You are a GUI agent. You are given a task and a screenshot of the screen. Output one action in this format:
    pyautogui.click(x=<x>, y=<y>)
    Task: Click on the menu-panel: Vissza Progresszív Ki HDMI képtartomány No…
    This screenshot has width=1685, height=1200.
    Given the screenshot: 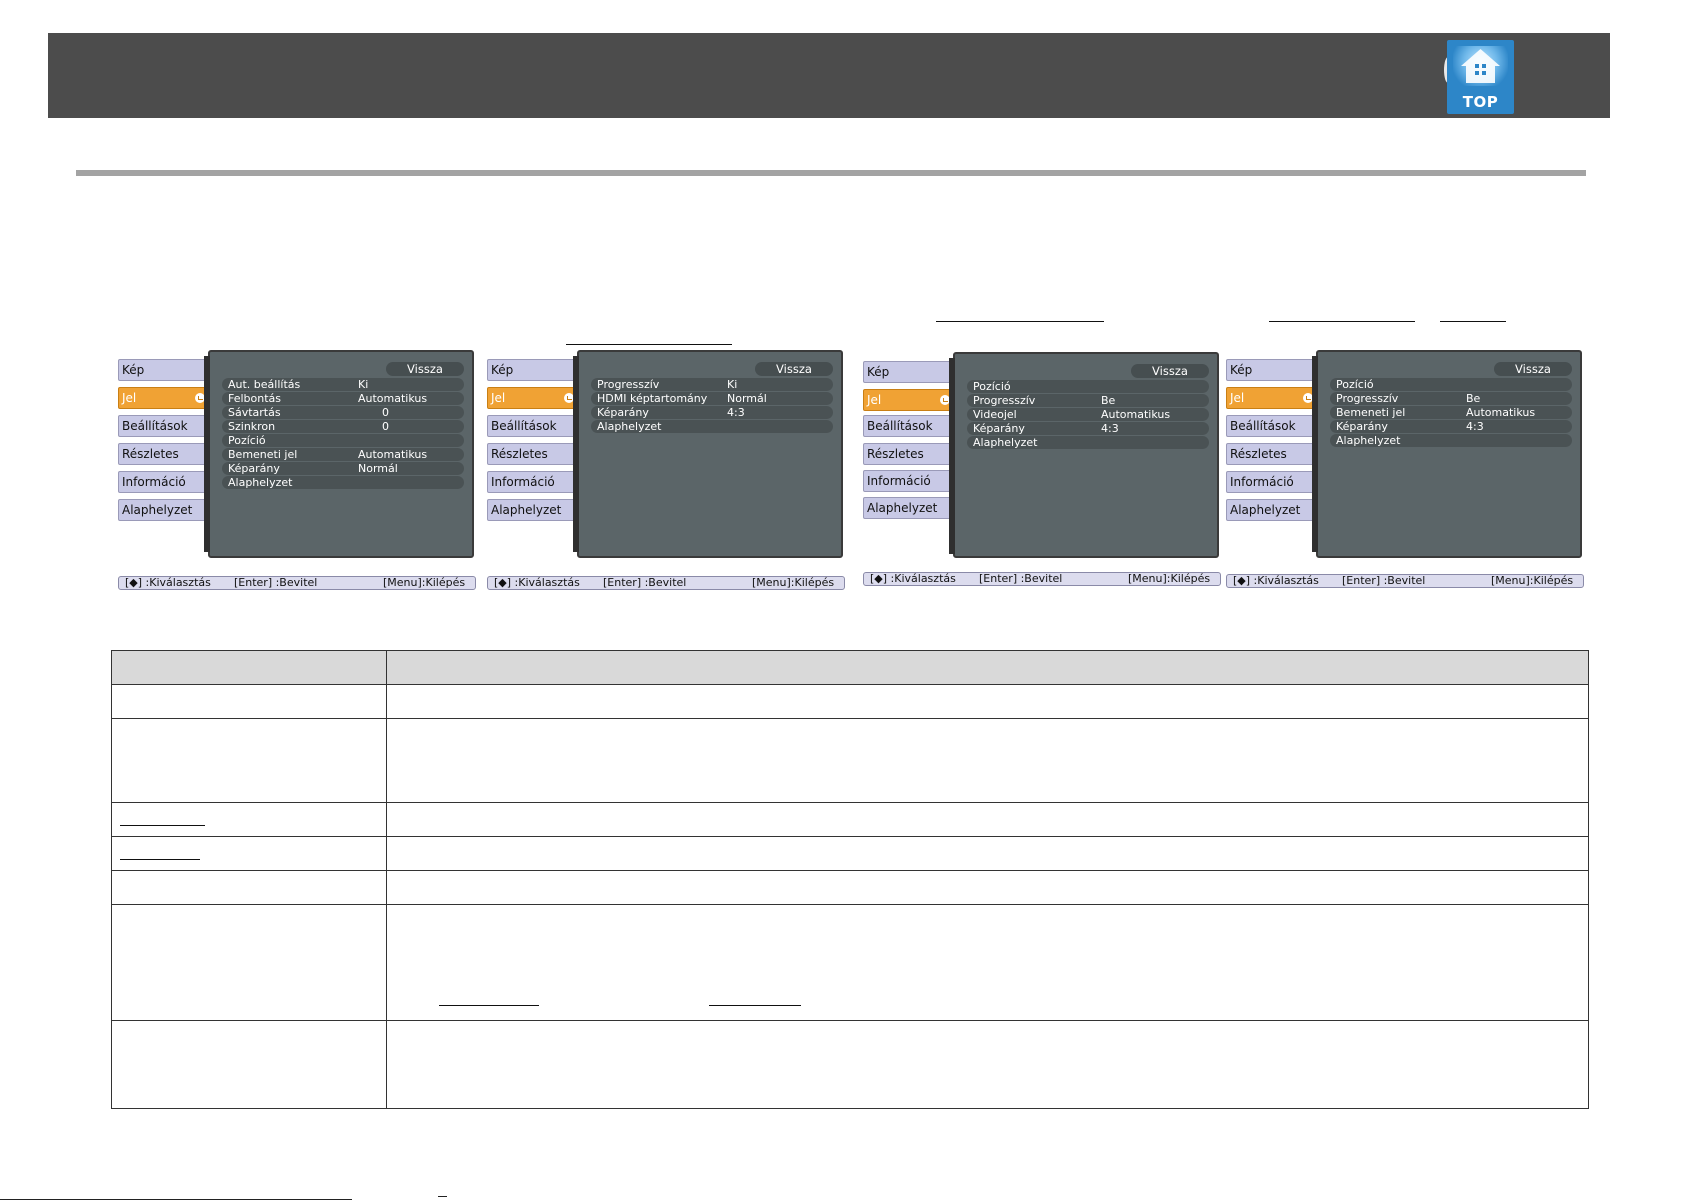 What is the action you would take?
    pyautogui.click(x=708, y=454)
    